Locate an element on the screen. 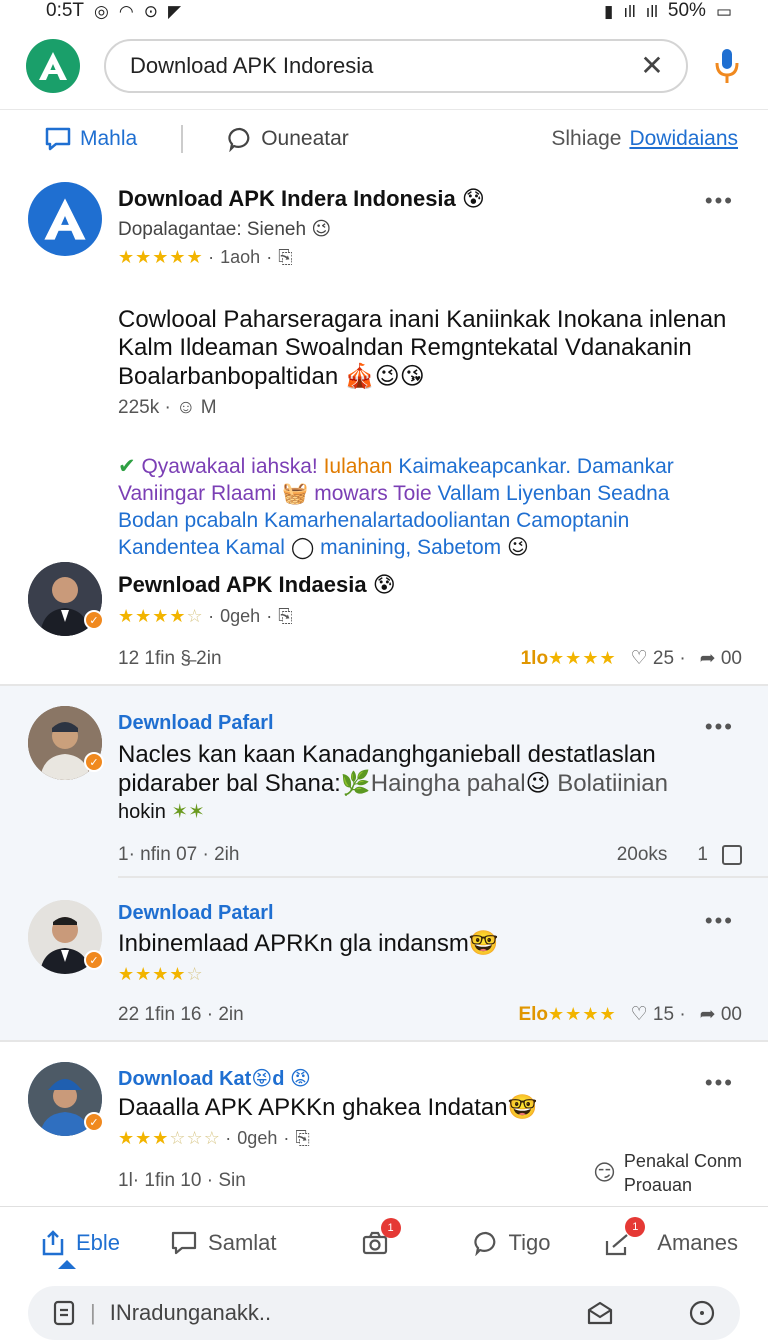 This screenshot has width=768, height=1344. signal-icon: ıll is located at coordinates (629, 11).